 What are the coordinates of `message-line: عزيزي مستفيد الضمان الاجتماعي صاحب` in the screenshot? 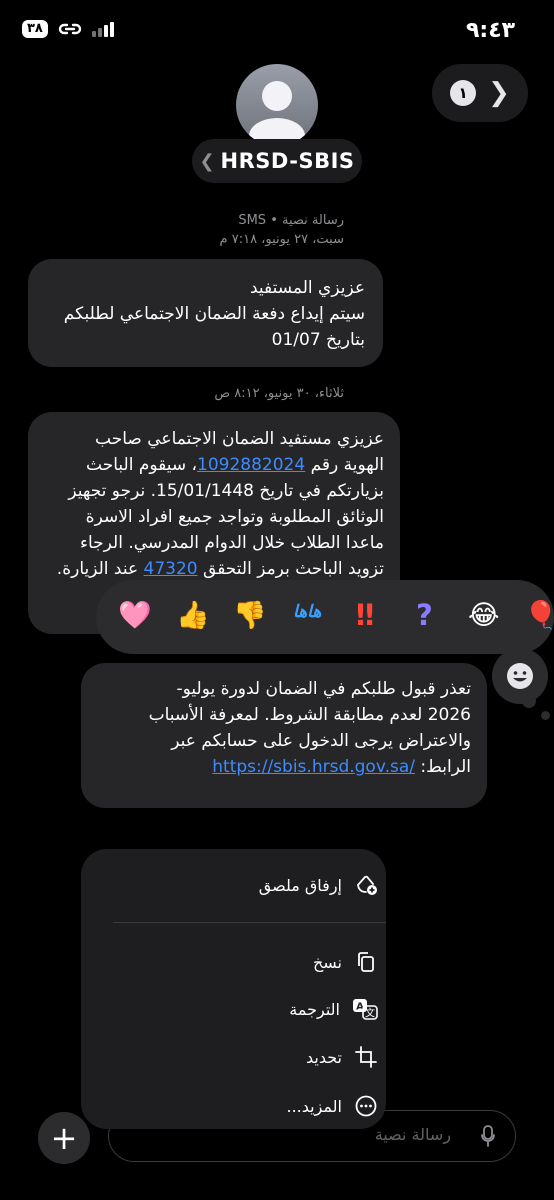 It's located at (239, 439).